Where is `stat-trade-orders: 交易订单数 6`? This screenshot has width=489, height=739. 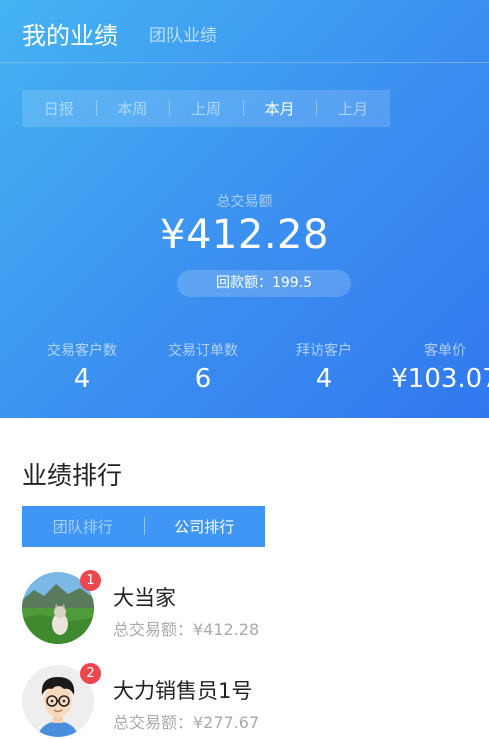 stat-trade-orders: 交易订单数 6 is located at coordinates (203, 367).